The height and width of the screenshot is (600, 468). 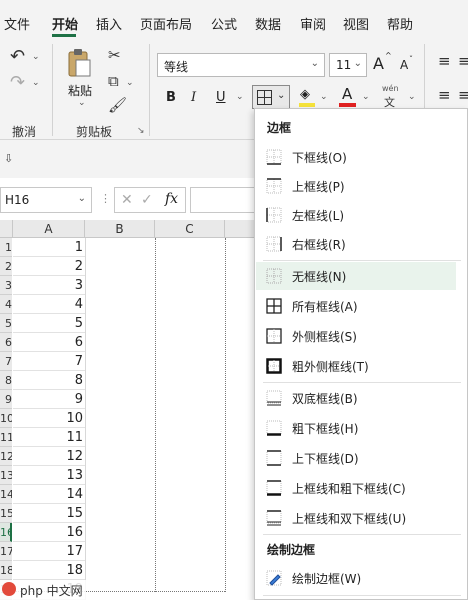 What do you see at coordinates (463, 61) in the screenshot?
I see `align-middle-icon: ≡` at bounding box center [463, 61].